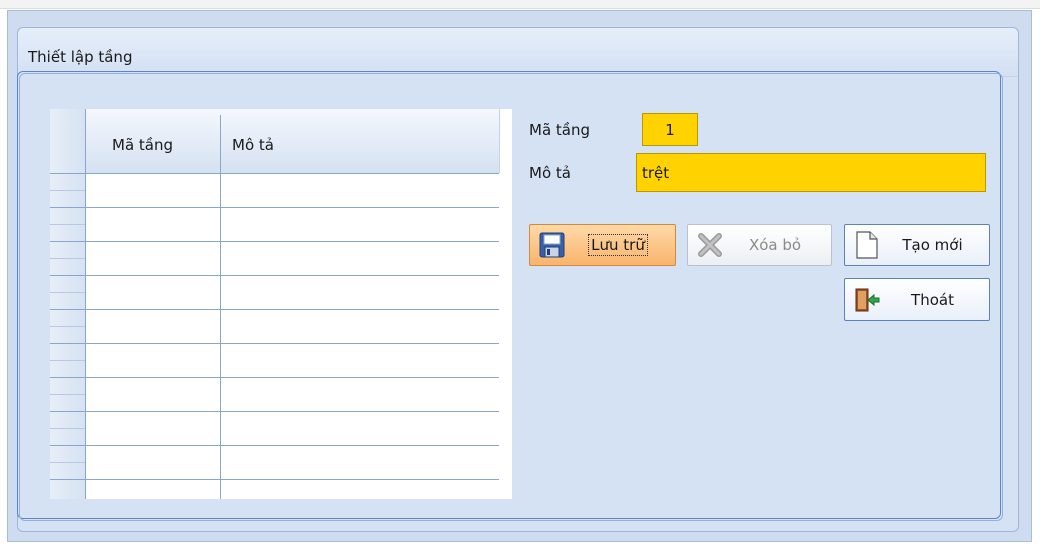 The image size is (1040, 552). Describe the element at coordinates (932, 299) in the screenshot. I see `exit-button-label: Thoát` at that location.